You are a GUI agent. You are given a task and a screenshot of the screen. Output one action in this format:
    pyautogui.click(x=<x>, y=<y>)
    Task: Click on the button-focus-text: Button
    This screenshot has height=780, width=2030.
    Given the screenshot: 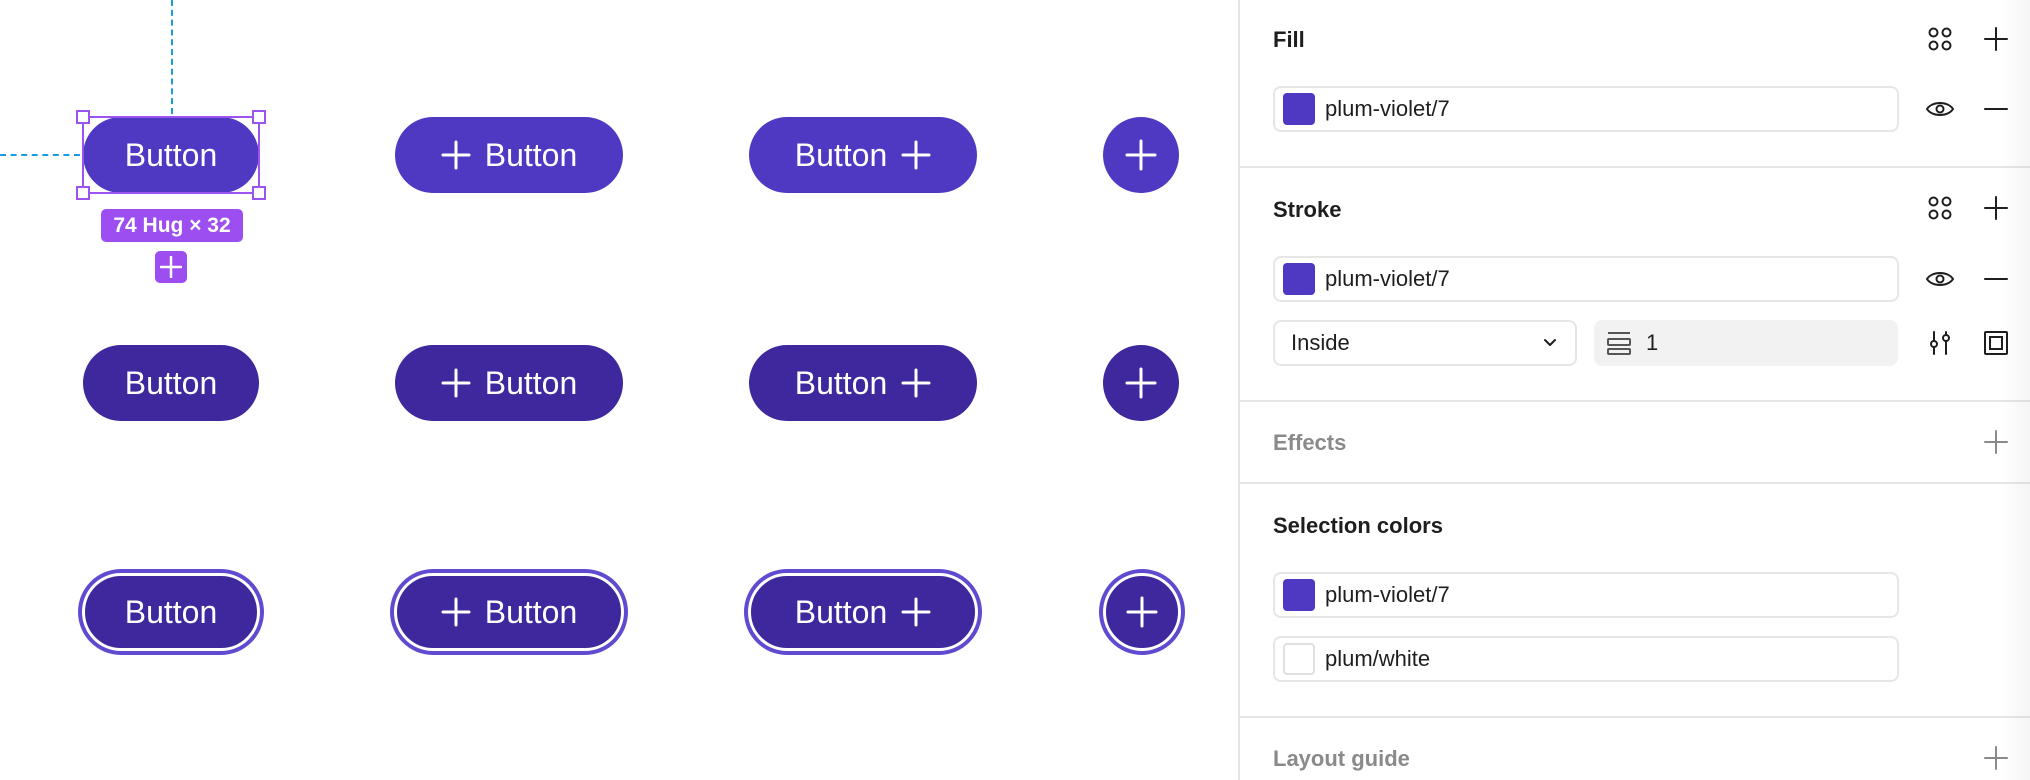 What is the action you would take?
    pyautogui.click(x=171, y=612)
    